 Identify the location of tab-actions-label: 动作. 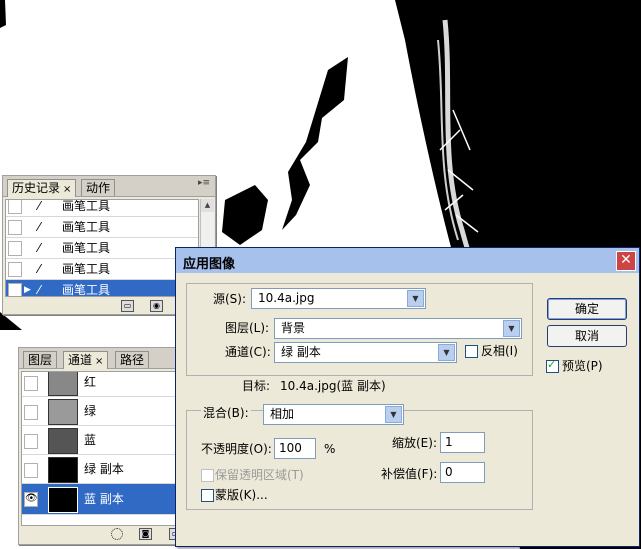
(98, 188).